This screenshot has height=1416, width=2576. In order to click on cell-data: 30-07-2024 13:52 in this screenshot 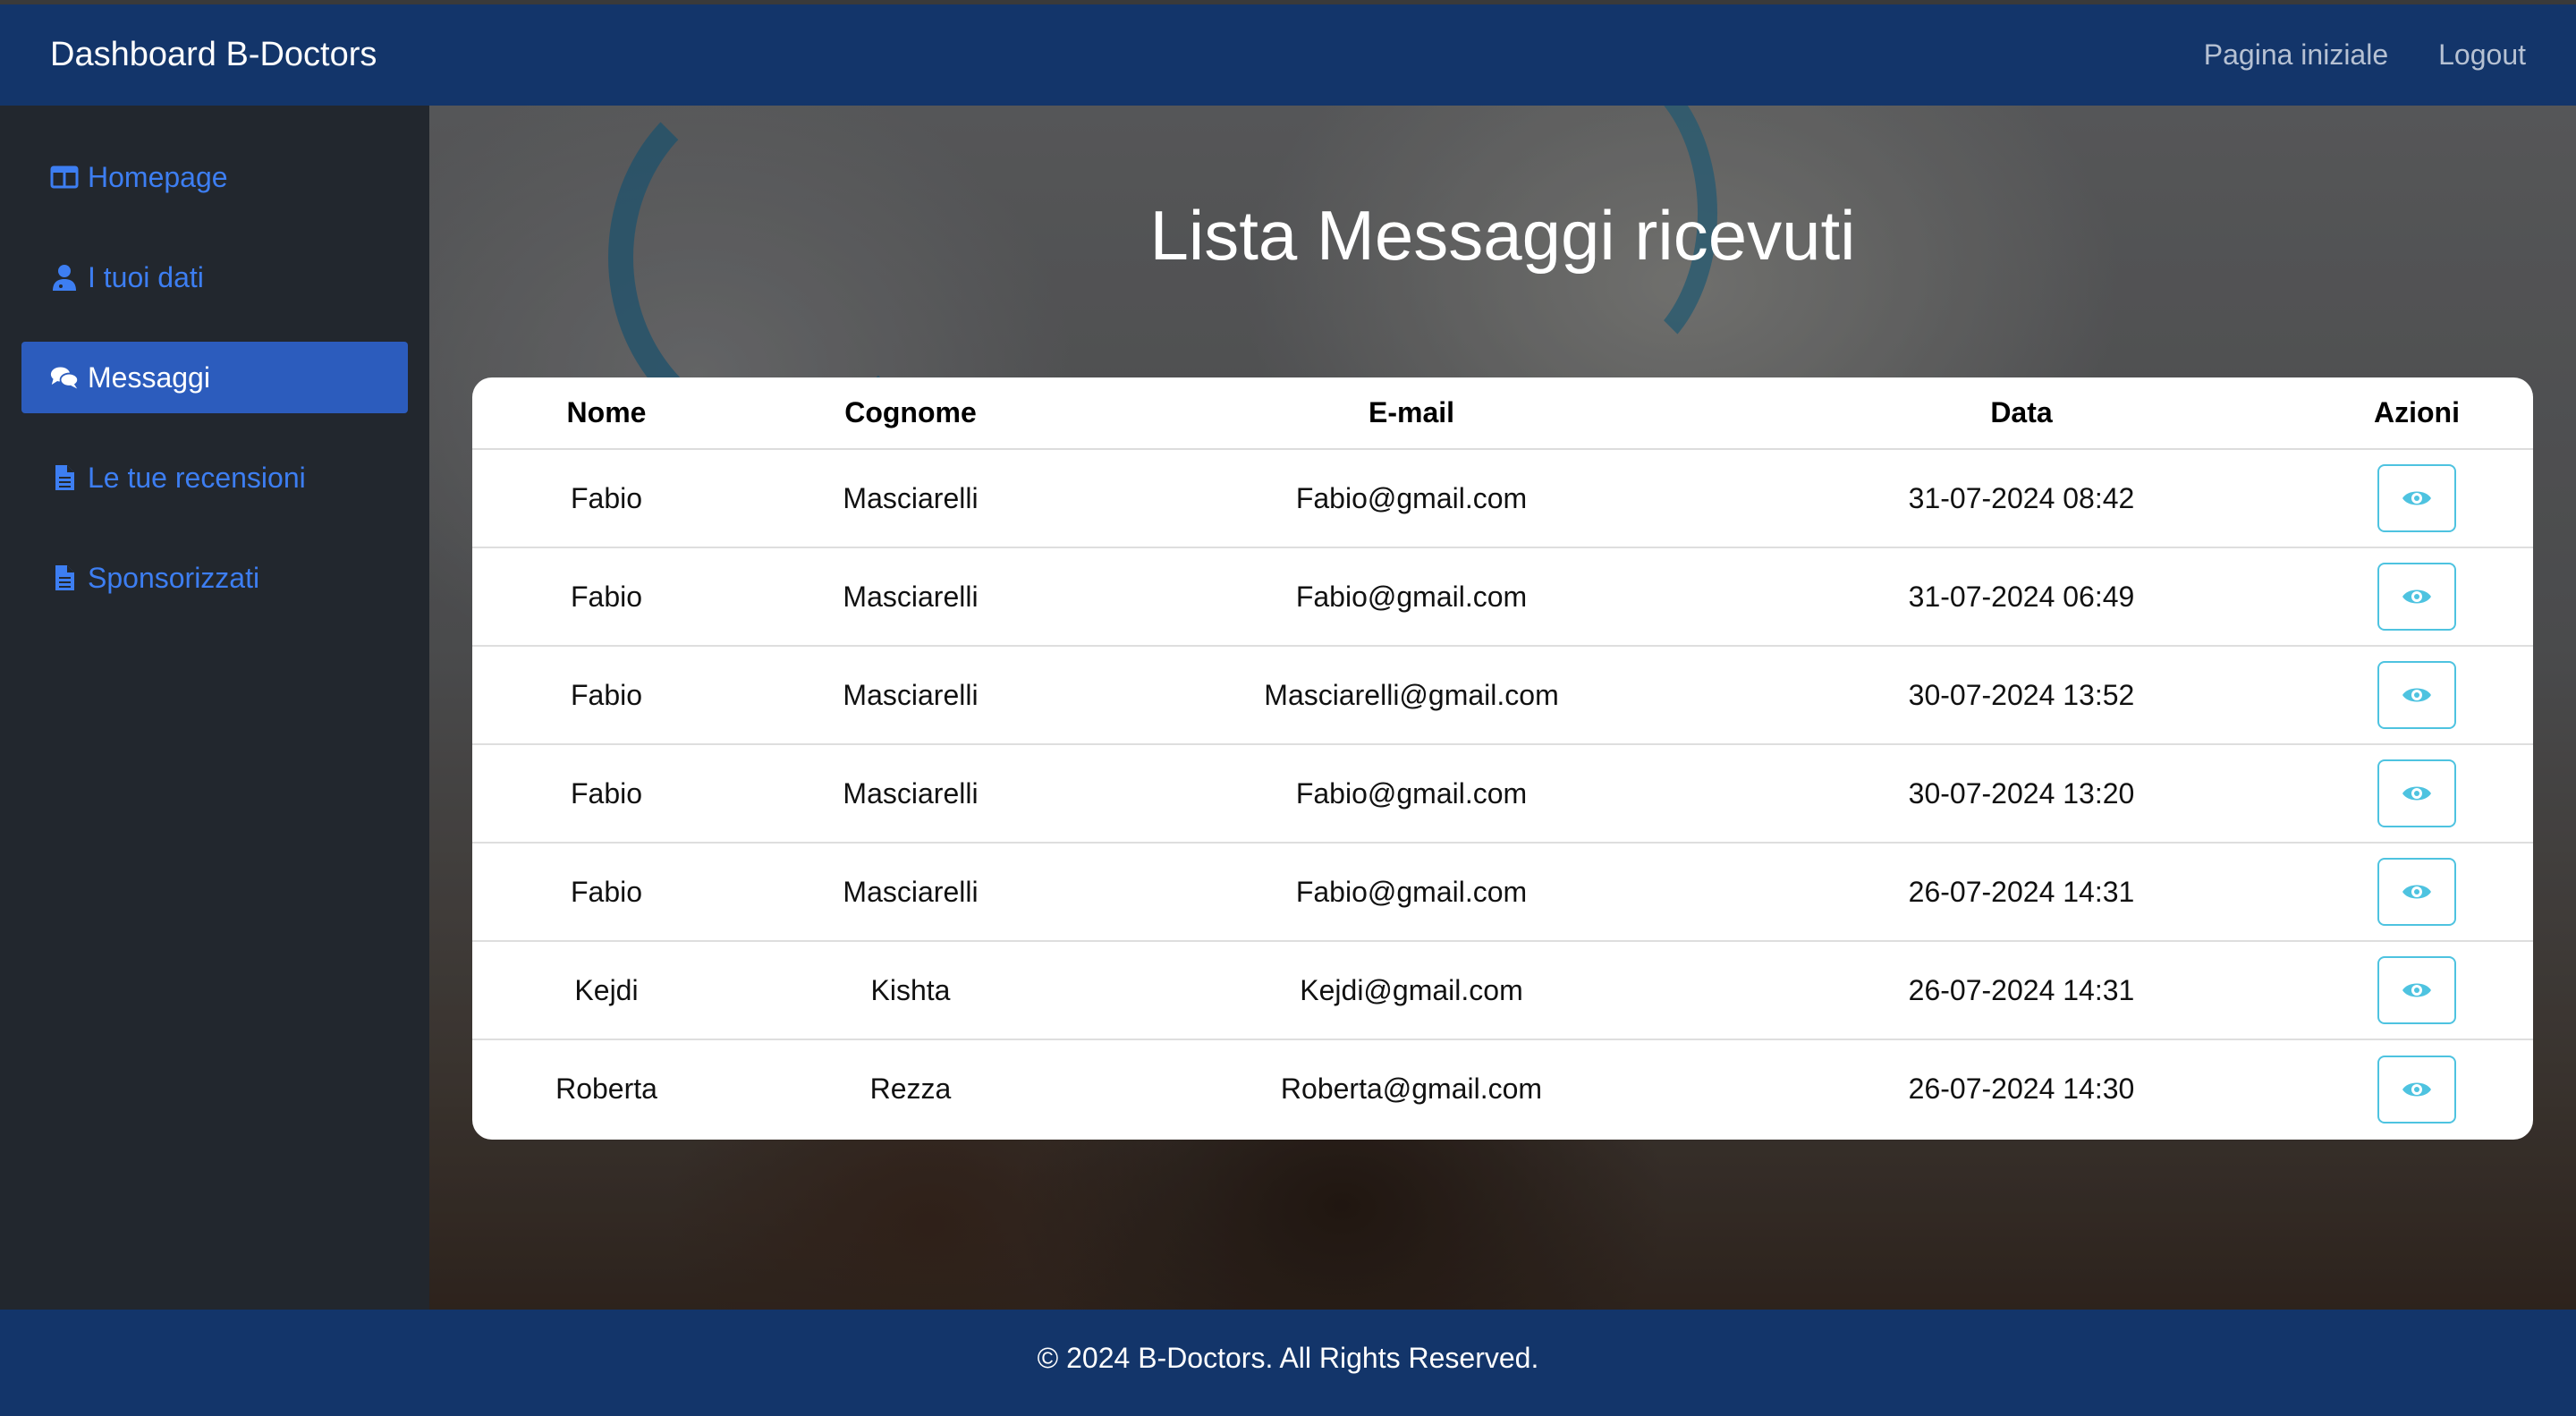, I will do `click(2021, 695)`.